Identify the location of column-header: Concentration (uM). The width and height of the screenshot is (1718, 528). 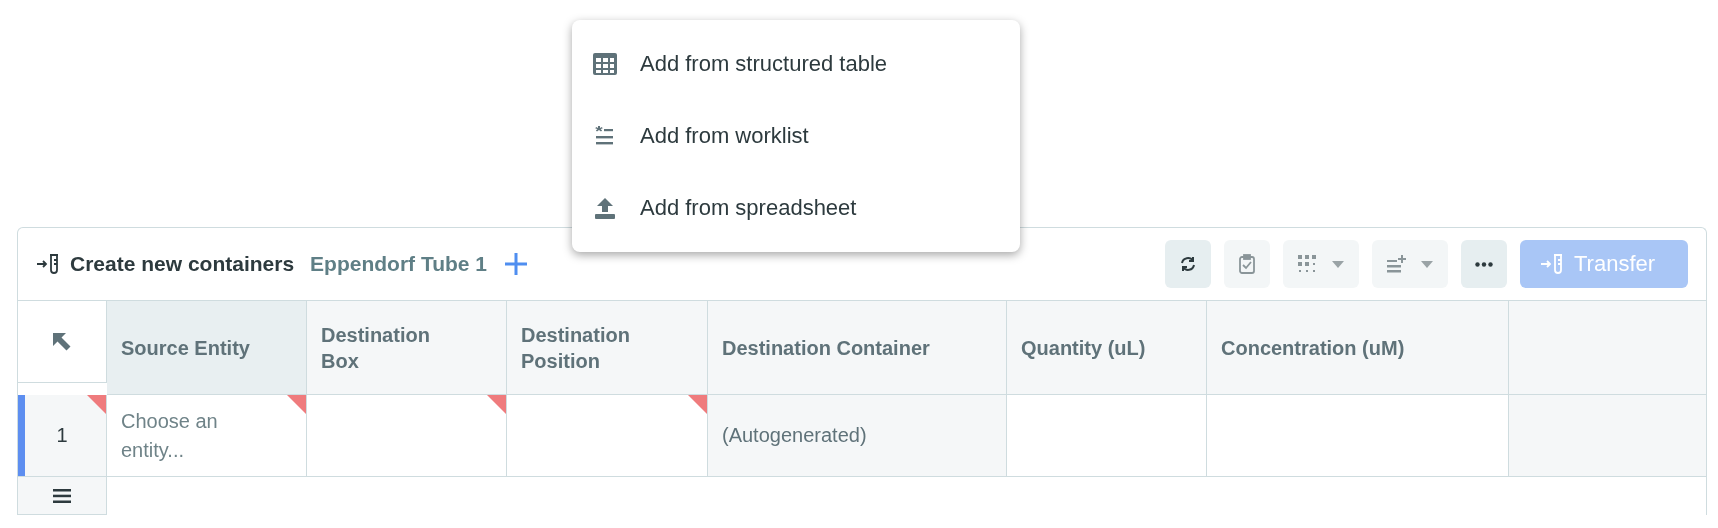
(1358, 348).